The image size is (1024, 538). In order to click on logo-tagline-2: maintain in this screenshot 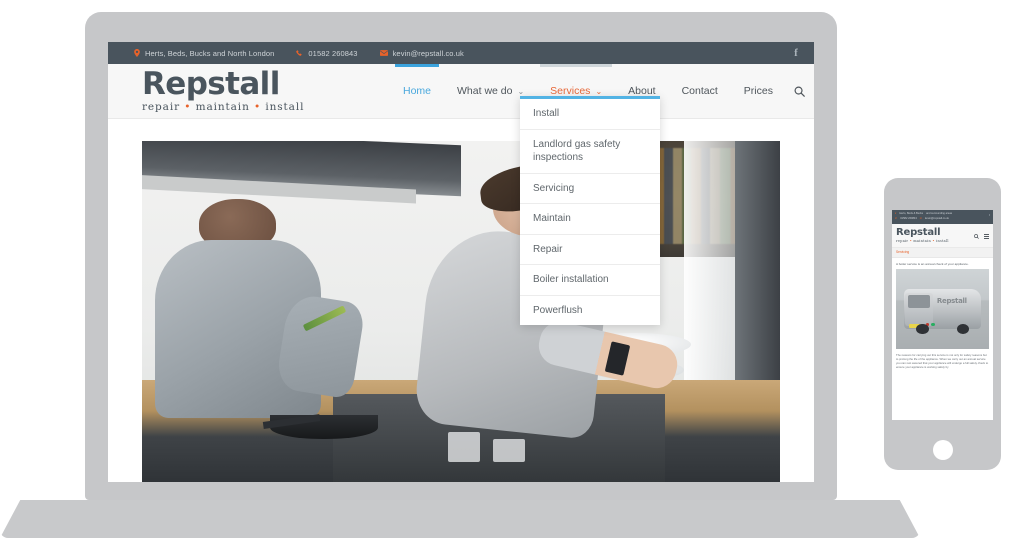, I will do `click(222, 107)`.